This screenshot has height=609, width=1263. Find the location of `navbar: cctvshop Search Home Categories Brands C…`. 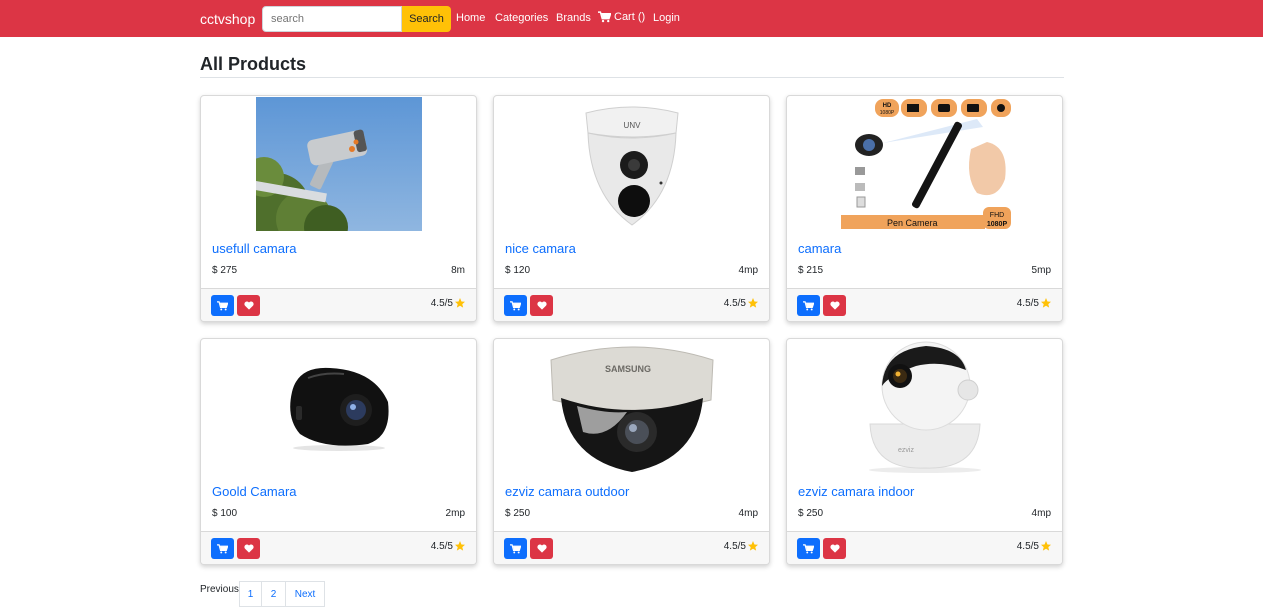

navbar: cctvshop Search Home Categories Brands C… is located at coordinates (631, 18).